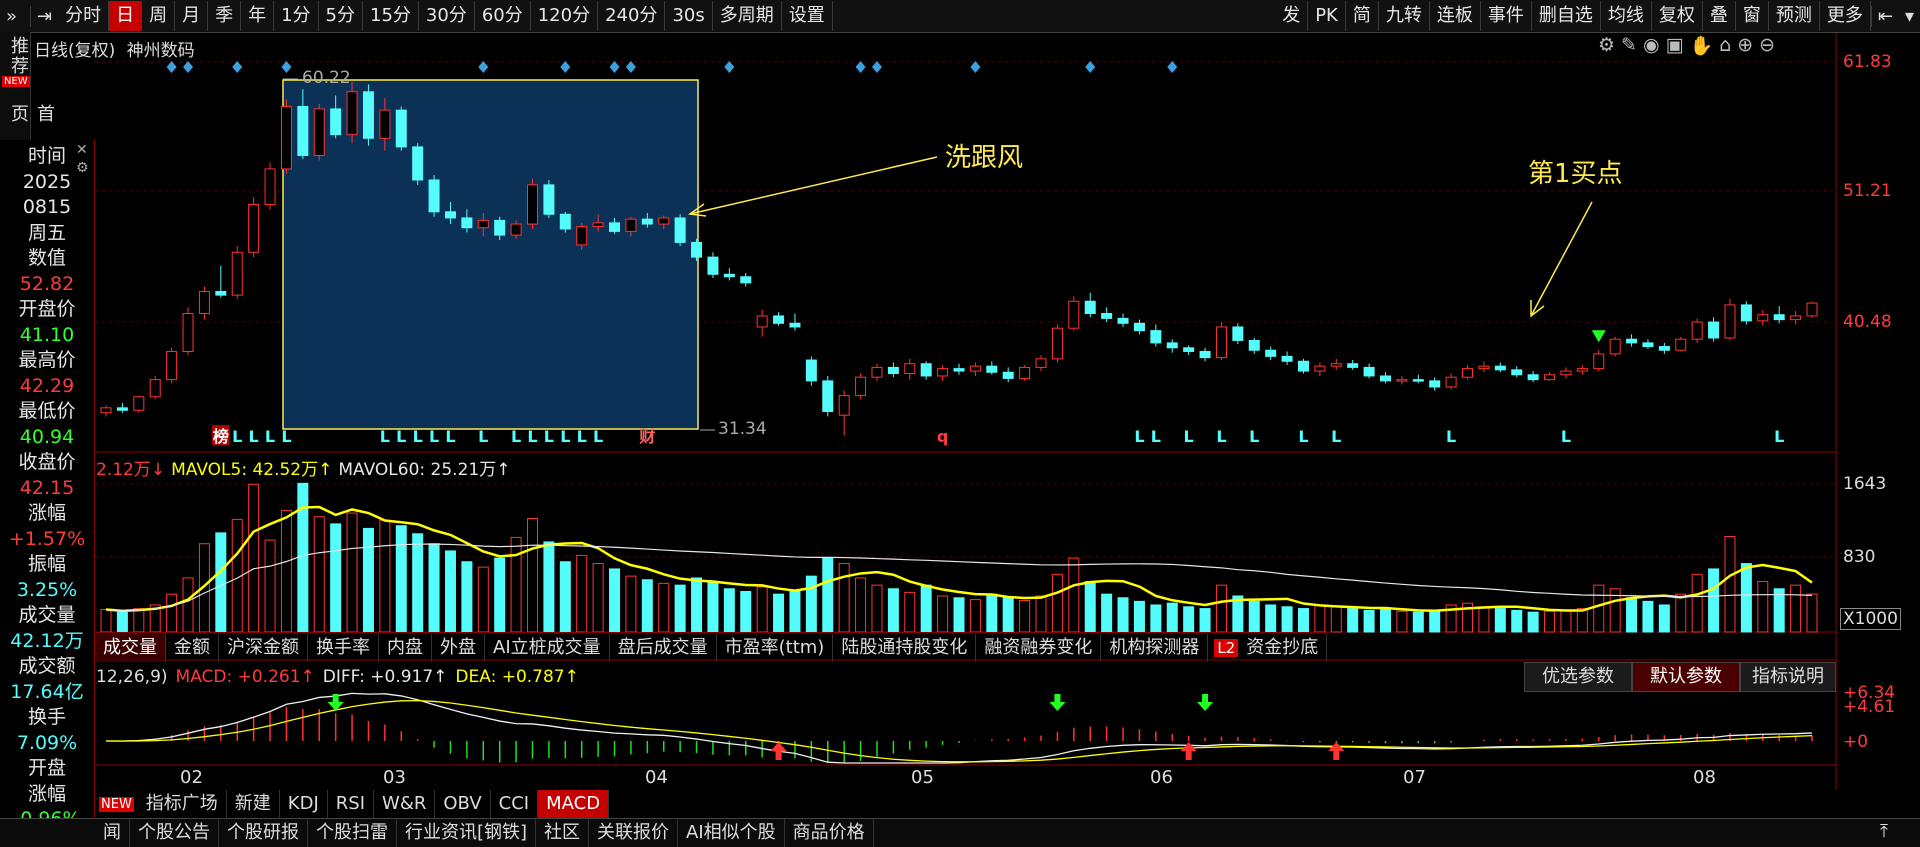 This screenshot has height=847, width=1920. Describe the element at coordinates (192, 16) in the screenshot. I see `period-tab-3: 月` at that location.